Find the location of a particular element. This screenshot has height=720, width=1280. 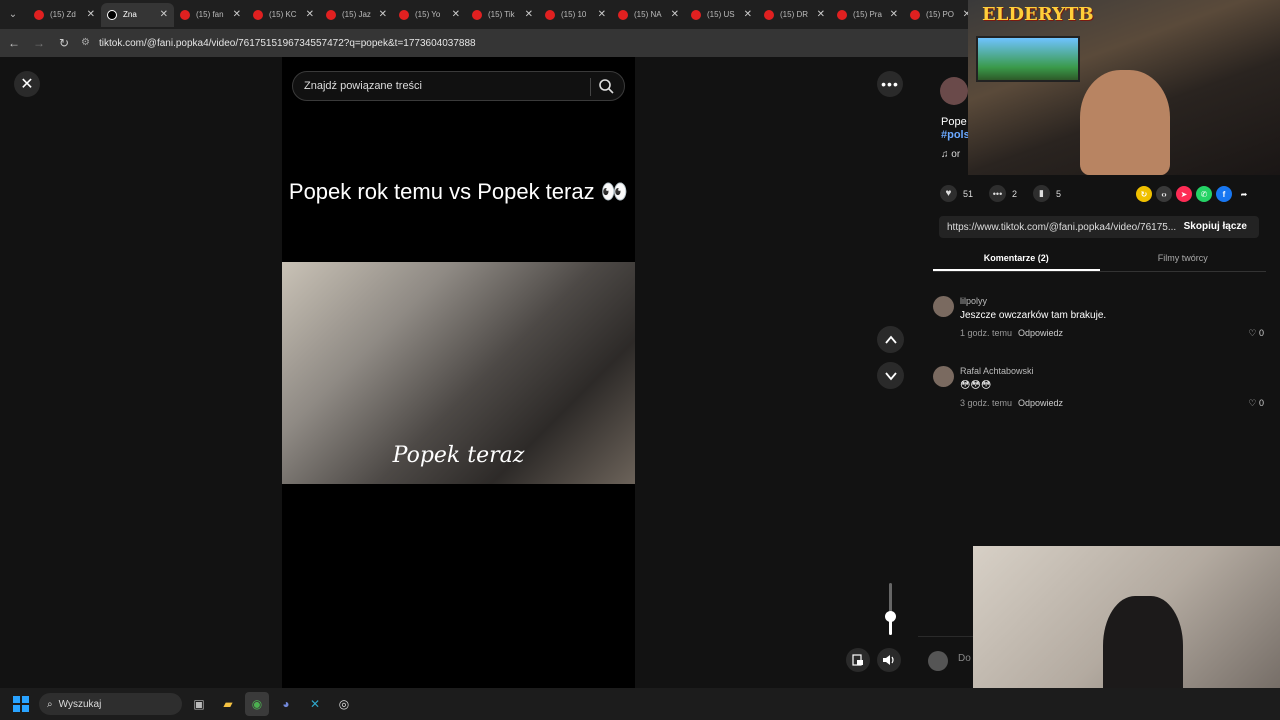

whatsapp-icon: ✆ is located at coordinates (1204, 194).